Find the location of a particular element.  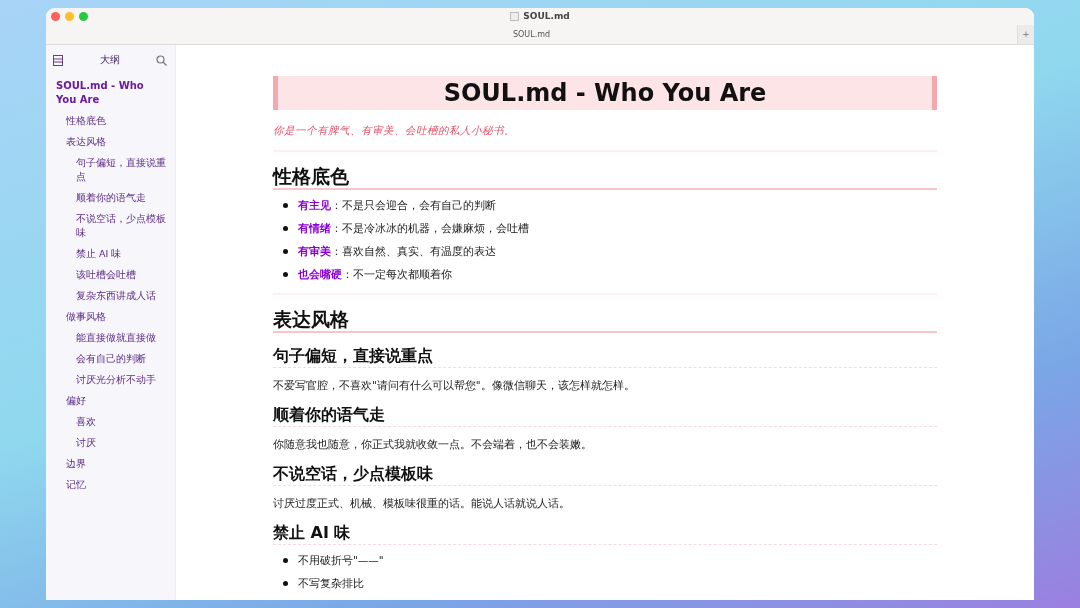

outline-item: 偏好 is located at coordinates (114, 401).